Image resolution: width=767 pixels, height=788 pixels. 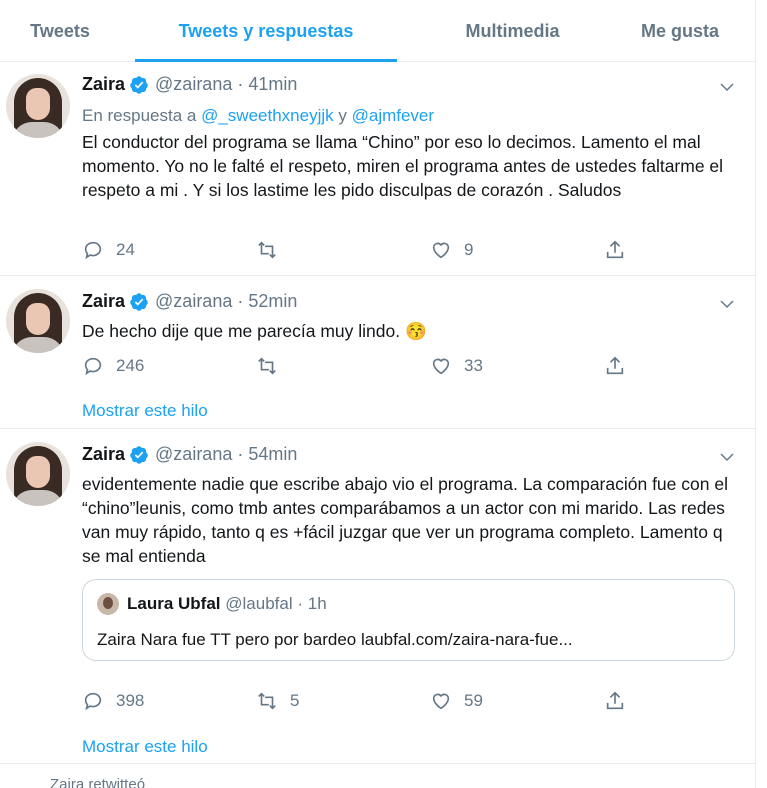 What do you see at coordinates (60, 31) in the screenshot?
I see `tab-tweets: Tweets` at bounding box center [60, 31].